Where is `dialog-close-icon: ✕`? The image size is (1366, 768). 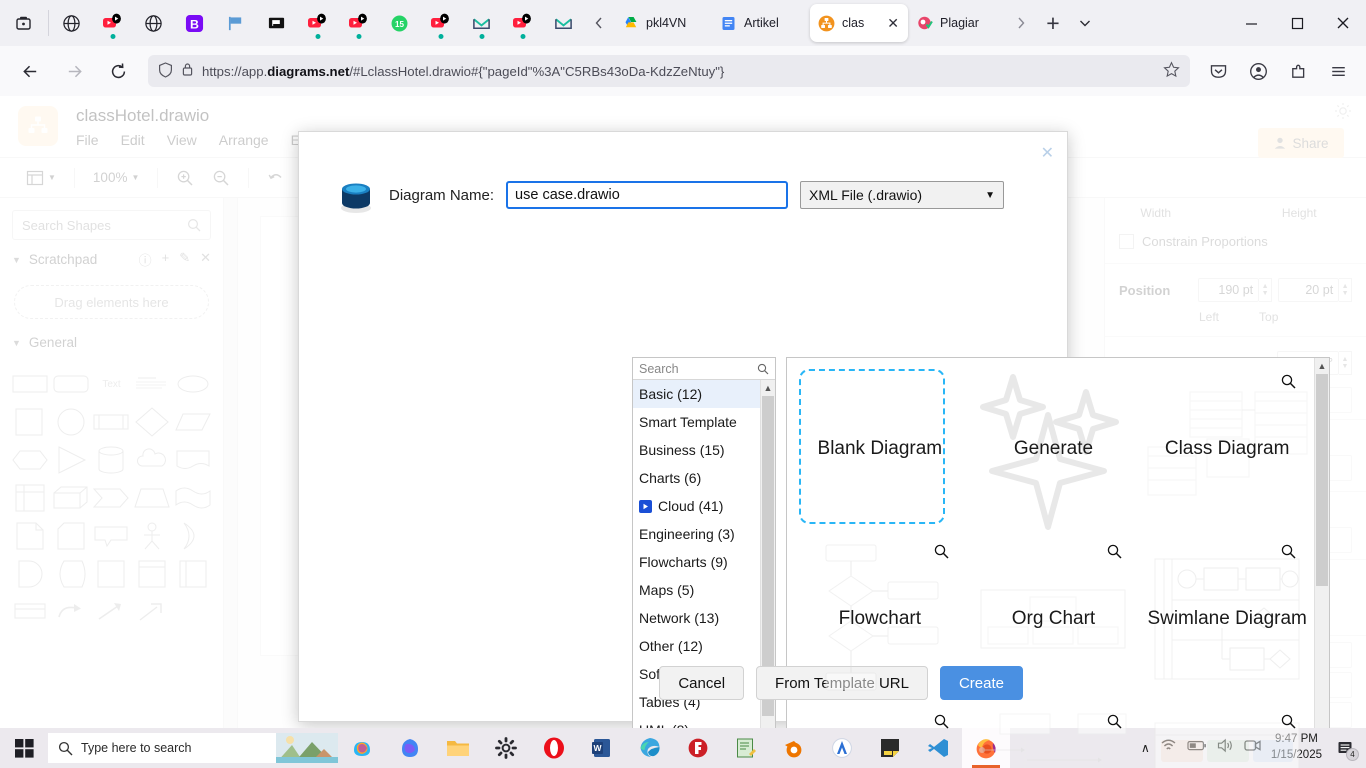
dialog-close-icon: ✕ is located at coordinates (1047, 154).